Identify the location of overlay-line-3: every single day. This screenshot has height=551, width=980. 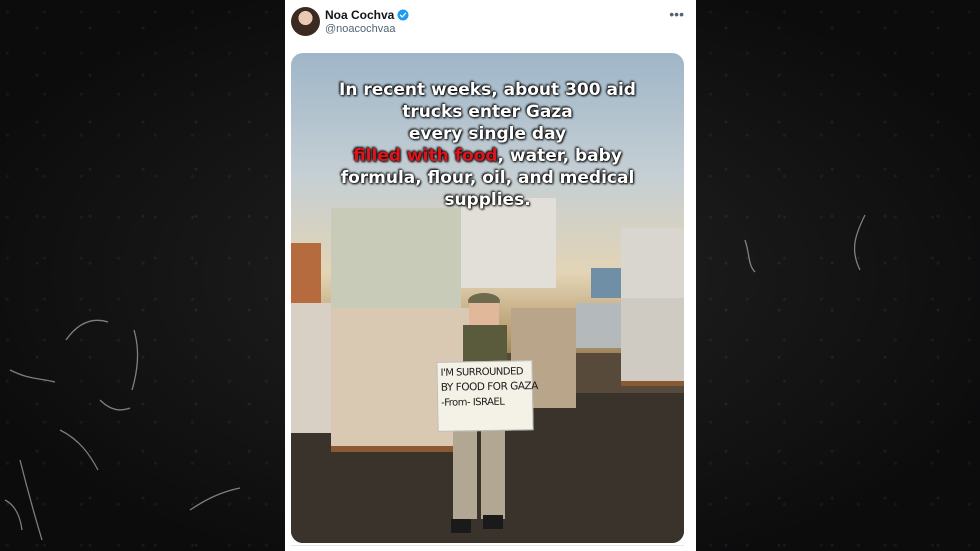
(487, 134).